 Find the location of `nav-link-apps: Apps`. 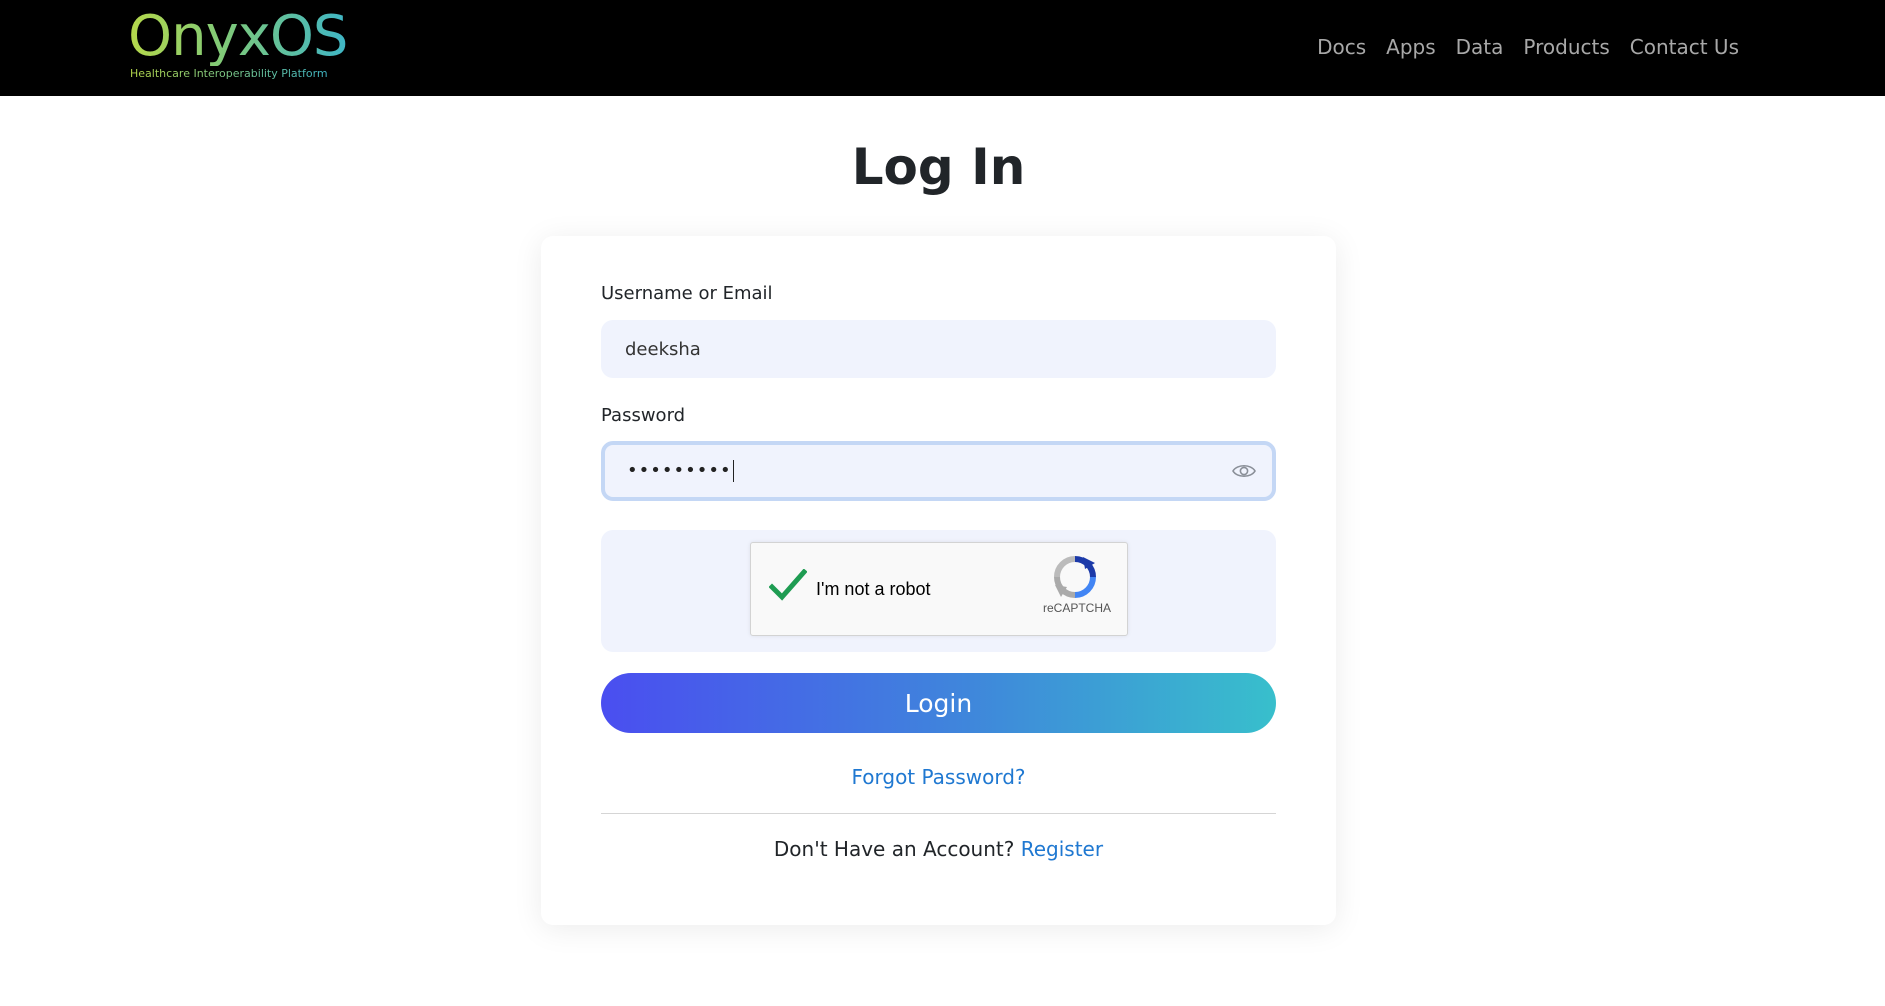

nav-link-apps: Apps is located at coordinates (1411, 47).